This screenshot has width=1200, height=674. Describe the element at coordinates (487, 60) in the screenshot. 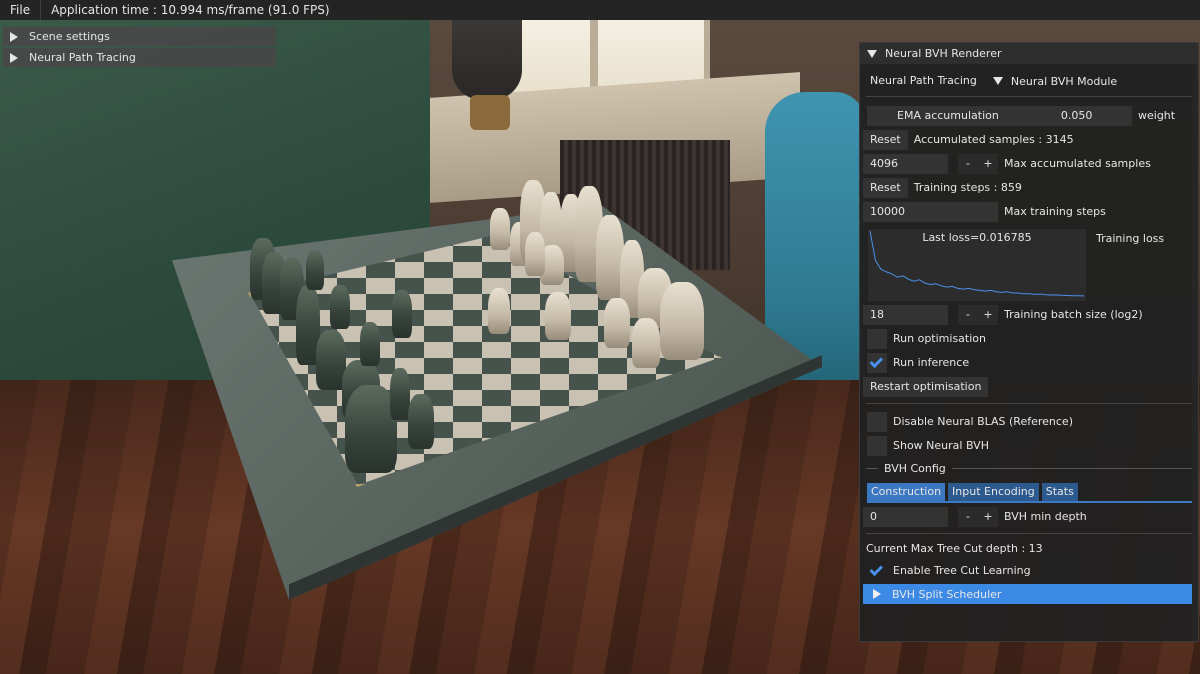

I see `lamp` at that location.